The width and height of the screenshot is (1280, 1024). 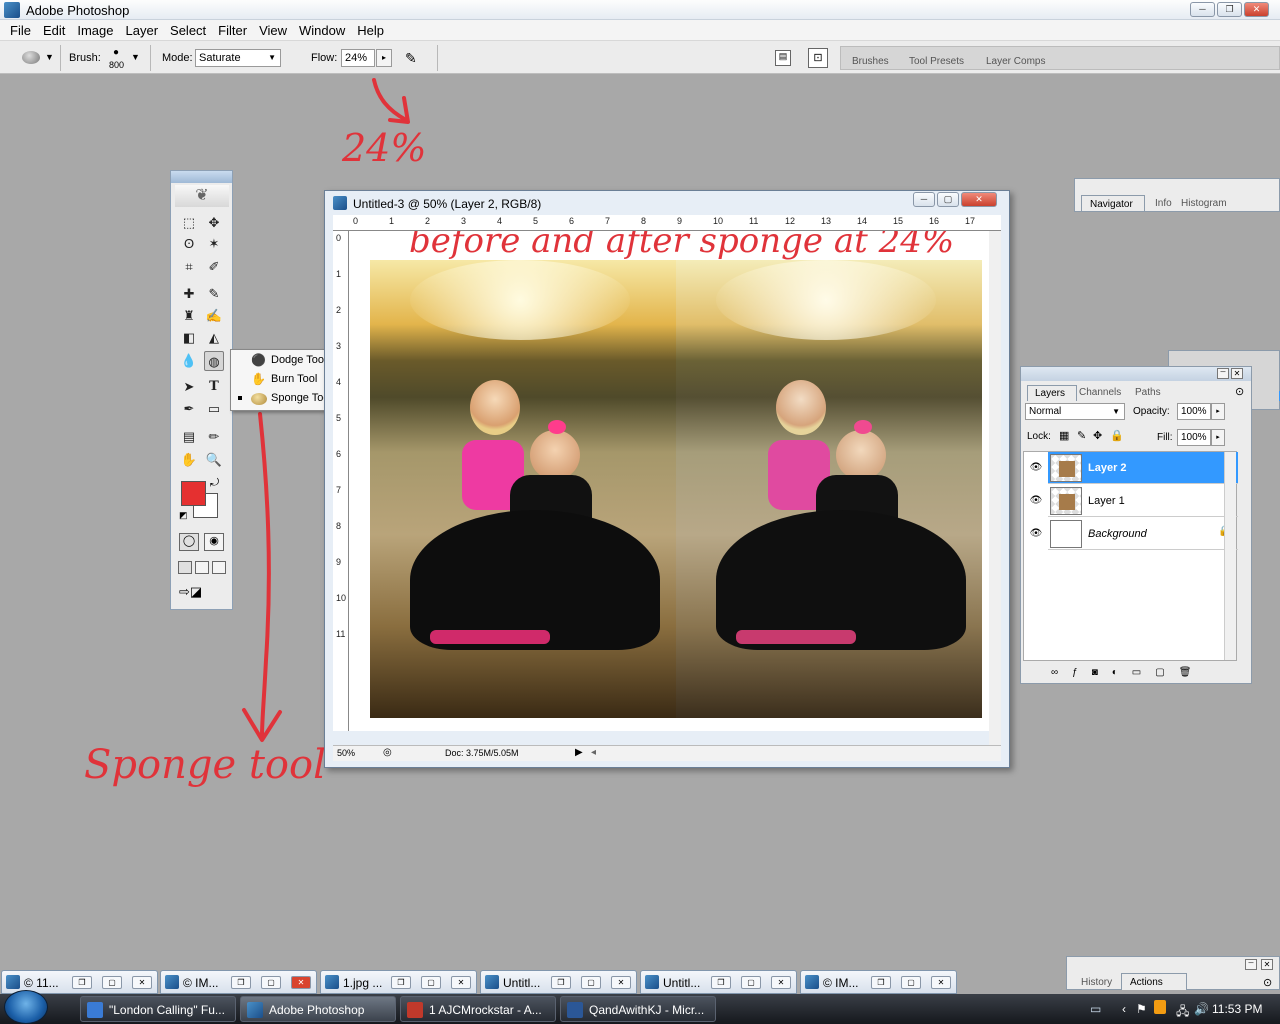 What do you see at coordinates (818, 58) in the screenshot?
I see `palette-well-toggle-icon: ⊡` at bounding box center [818, 58].